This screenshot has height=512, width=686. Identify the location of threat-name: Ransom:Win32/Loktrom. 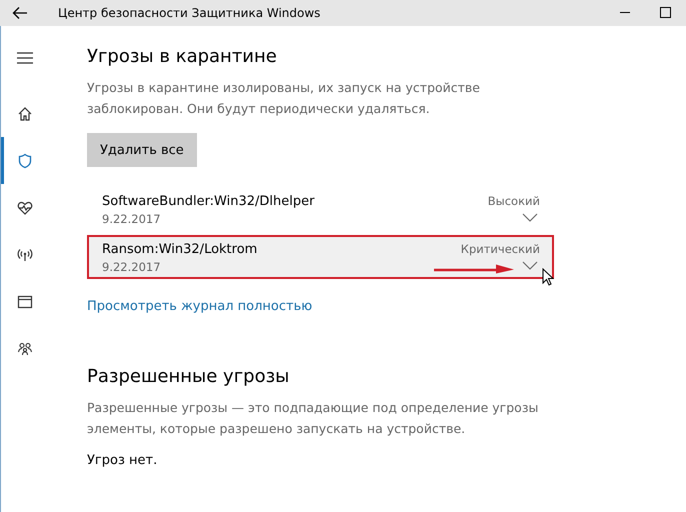
(180, 249).